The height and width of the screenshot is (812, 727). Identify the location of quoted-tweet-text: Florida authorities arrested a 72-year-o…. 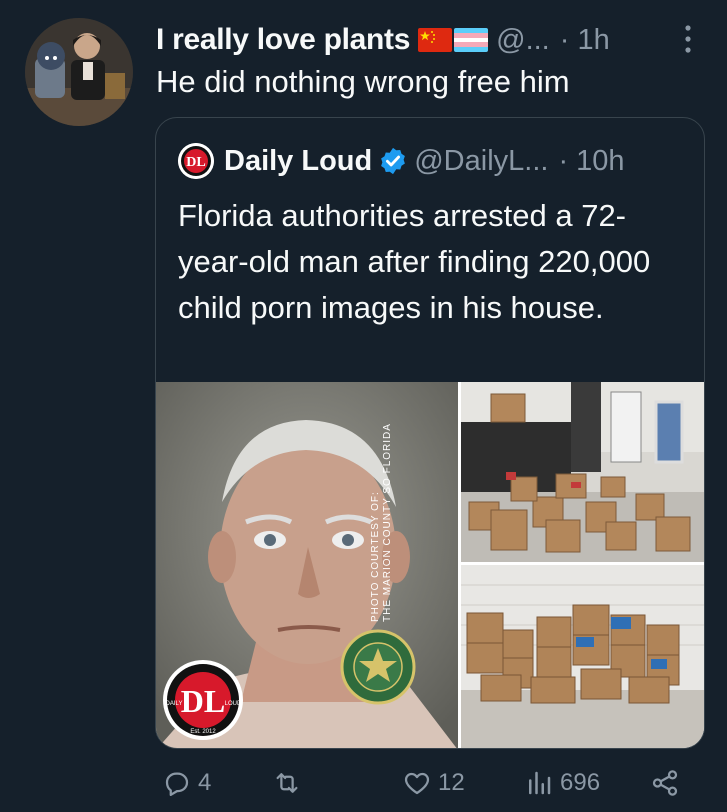
(414, 261).